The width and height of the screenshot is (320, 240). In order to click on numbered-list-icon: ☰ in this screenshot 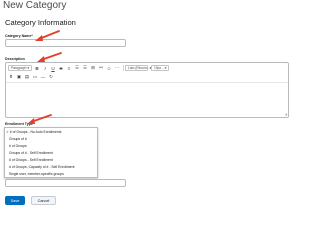, I will do `click(85, 68)`.